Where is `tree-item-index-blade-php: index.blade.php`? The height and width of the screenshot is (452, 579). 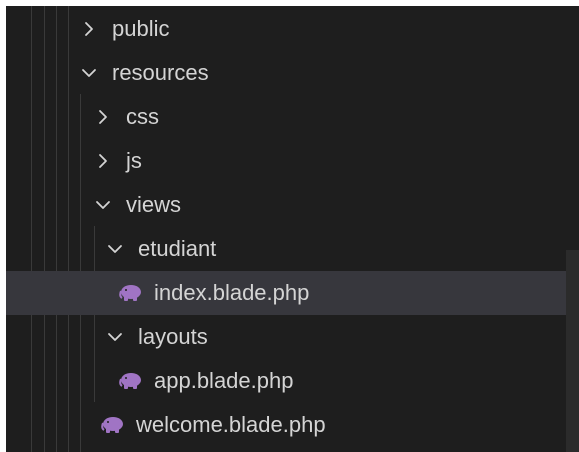
tree-item-index-blade-php: index.blade.php is located at coordinates (286, 293).